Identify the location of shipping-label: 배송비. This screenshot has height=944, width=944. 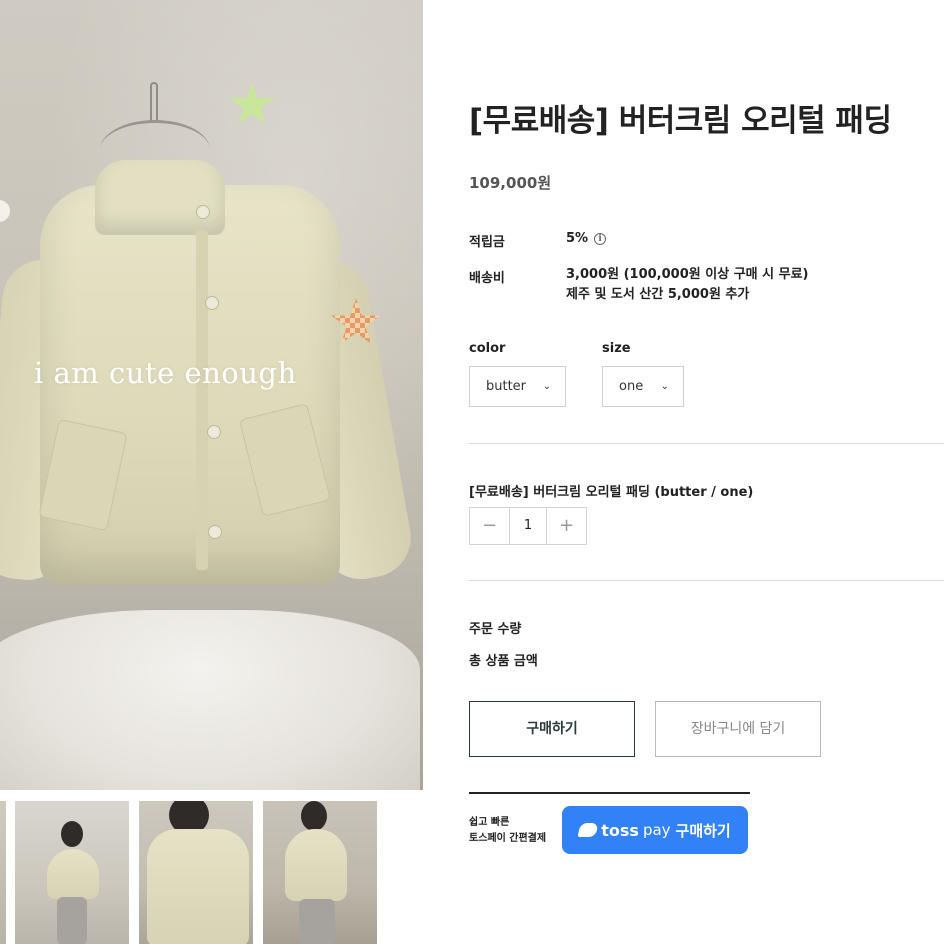
(487, 278).